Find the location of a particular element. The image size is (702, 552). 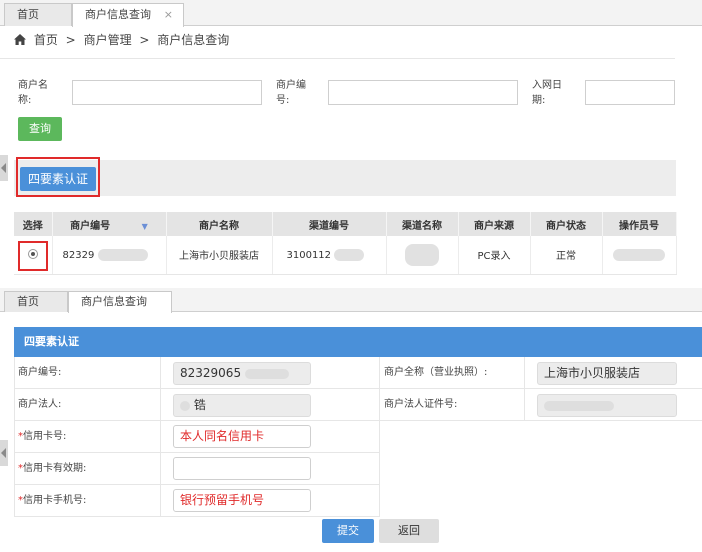

col-select: 选择 is located at coordinates (33, 224).